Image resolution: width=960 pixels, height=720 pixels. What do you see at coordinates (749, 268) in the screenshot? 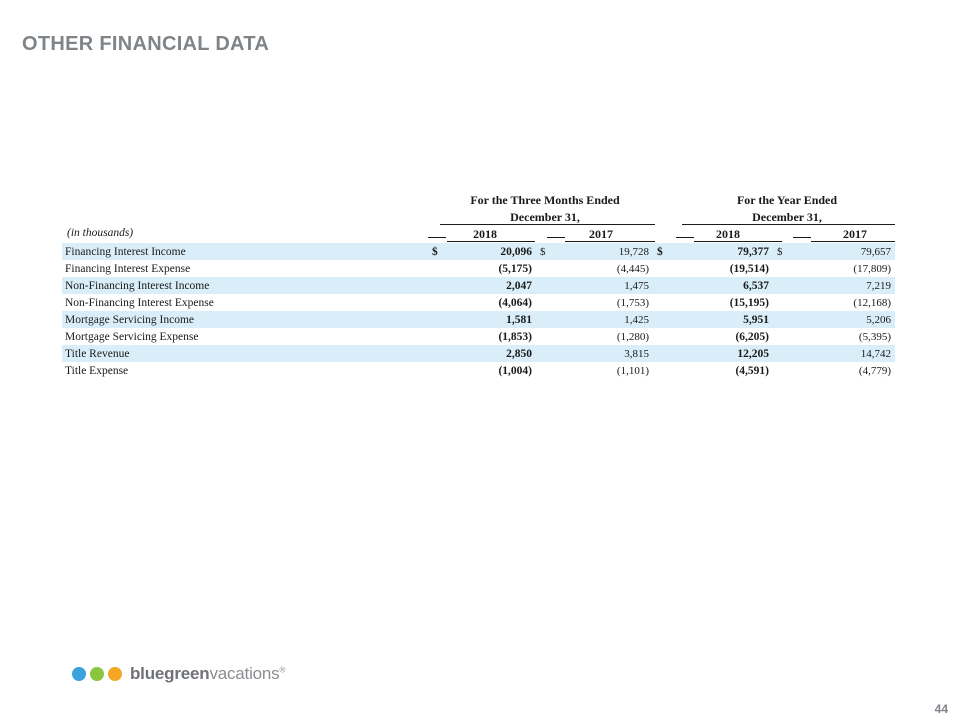
I see `value-y-2018: (19,514)` at bounding box center [749, 268].